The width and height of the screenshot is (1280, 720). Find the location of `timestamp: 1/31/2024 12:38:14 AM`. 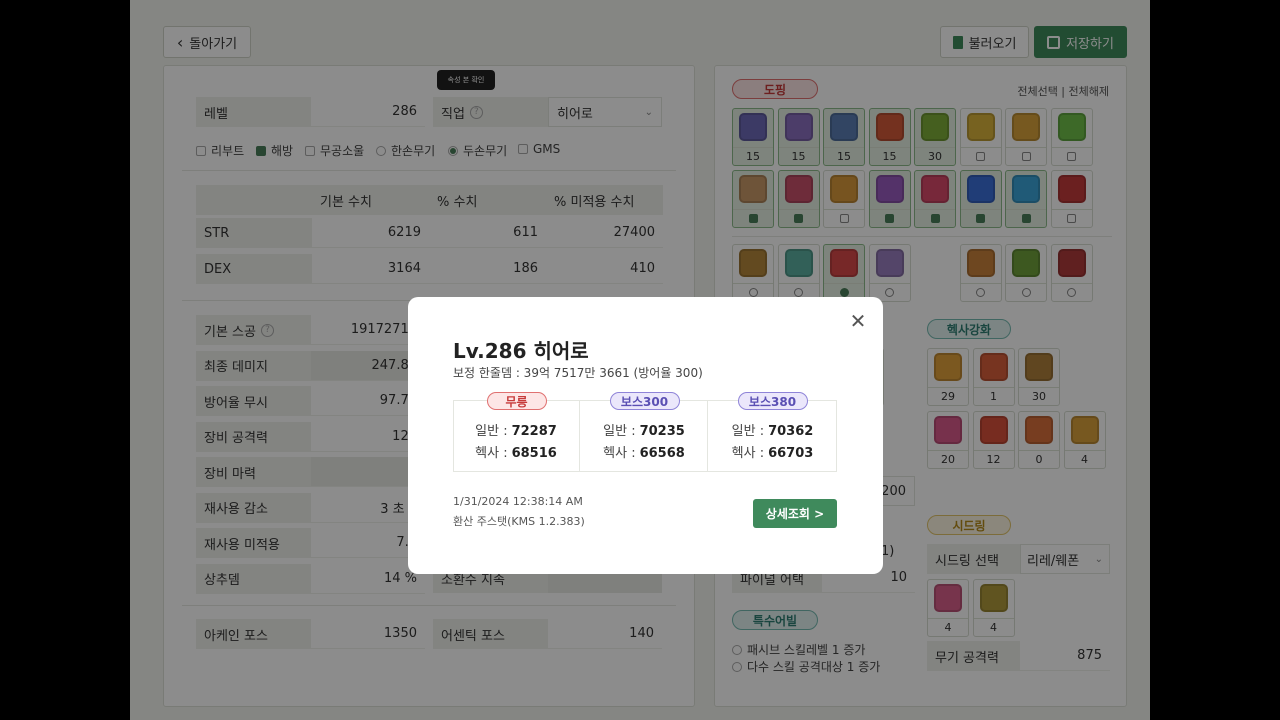

timestamp: 1/31/2024 12:38:14 AM is located at coordinates (518, 501).